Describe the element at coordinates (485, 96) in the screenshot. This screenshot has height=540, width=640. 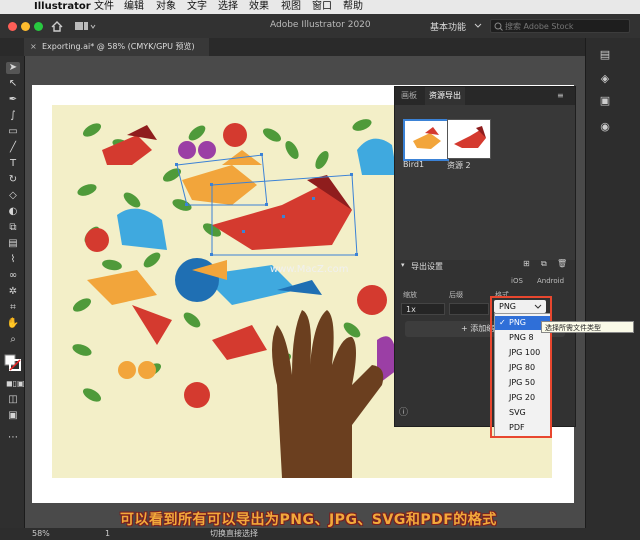
I see `panel-tabs: 画板 资源导出 ≡` at that location.